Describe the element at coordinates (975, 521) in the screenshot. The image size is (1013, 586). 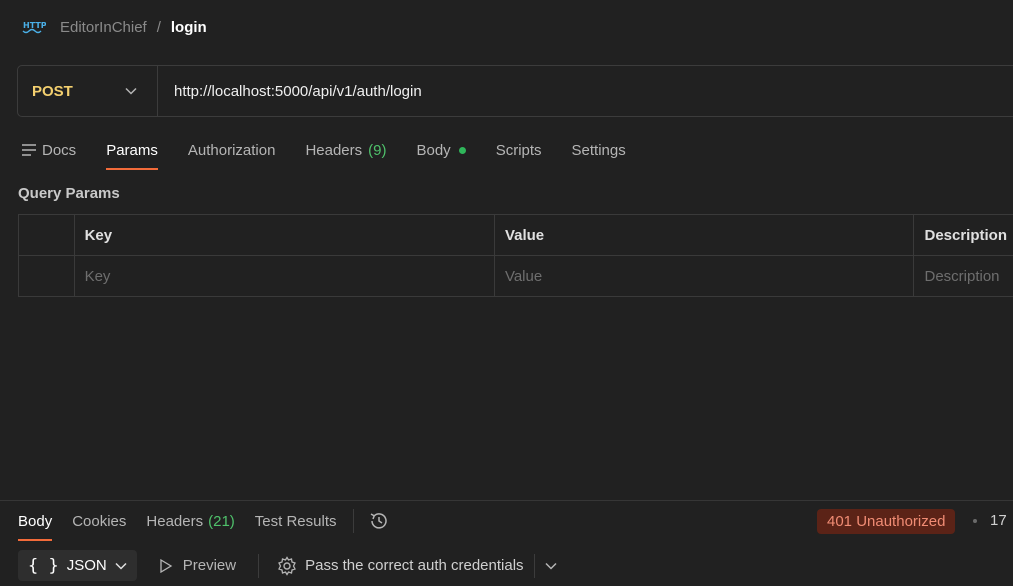
I see `status-separator-dot` at that location.